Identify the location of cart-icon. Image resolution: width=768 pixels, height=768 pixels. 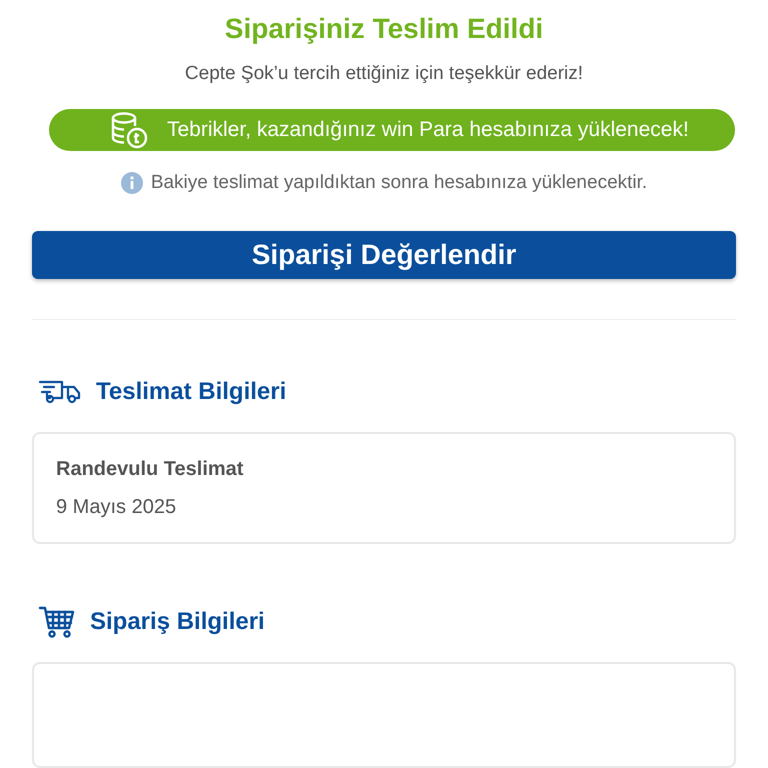
(57, 622).